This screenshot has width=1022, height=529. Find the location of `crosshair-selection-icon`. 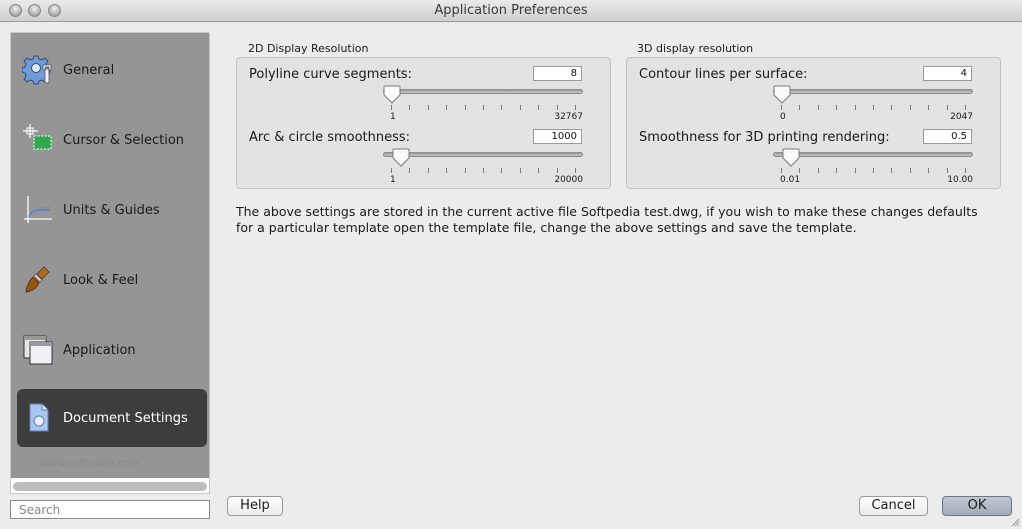

crosshair-selection-icon is located at coordinates (39, 140).